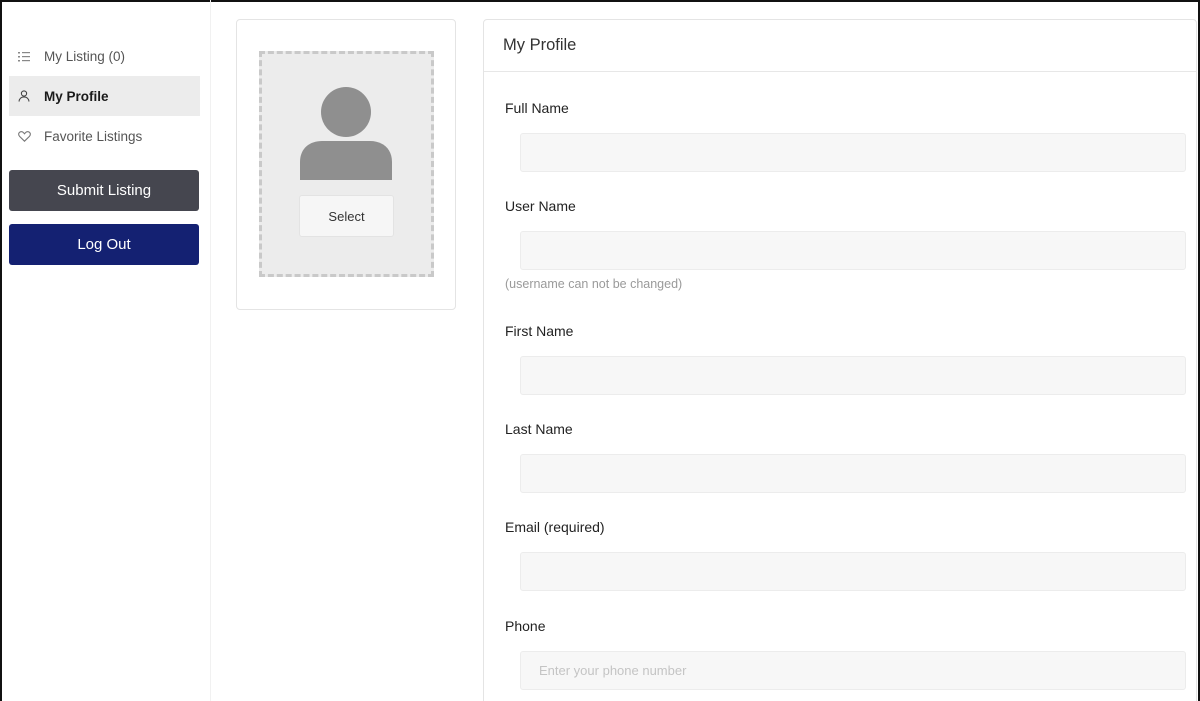  What do you see at coordinates (539, 429) in the screenshot?
I see `last-name-label: Last Name` at bounding box center [539, 429].